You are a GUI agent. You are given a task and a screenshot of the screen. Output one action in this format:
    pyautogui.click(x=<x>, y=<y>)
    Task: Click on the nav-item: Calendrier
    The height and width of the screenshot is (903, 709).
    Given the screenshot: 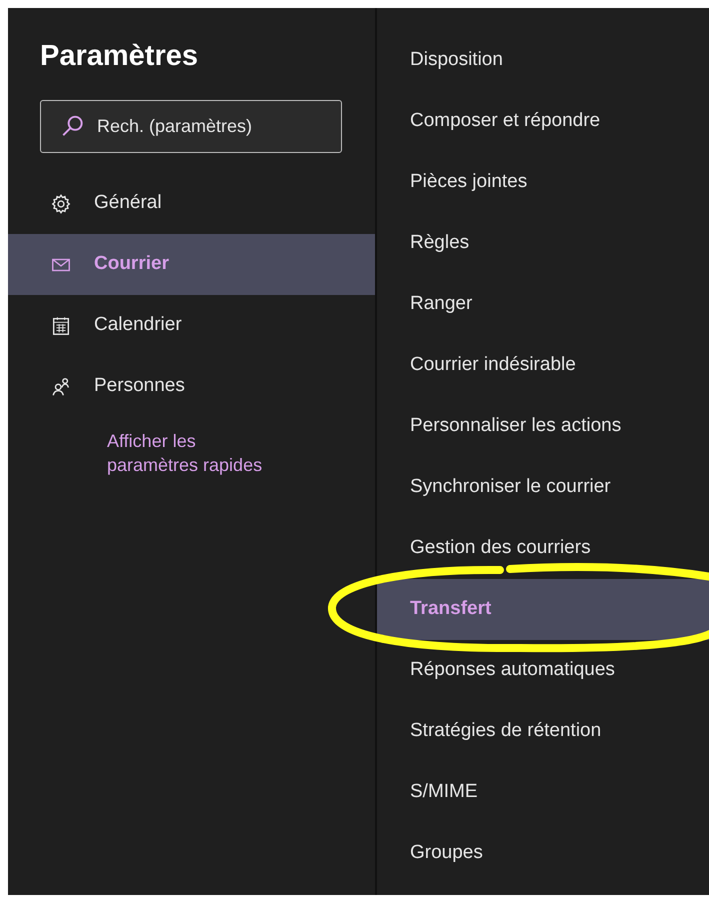 What is the action you would take?
    pyautogui.click(x=191, y=325)
    